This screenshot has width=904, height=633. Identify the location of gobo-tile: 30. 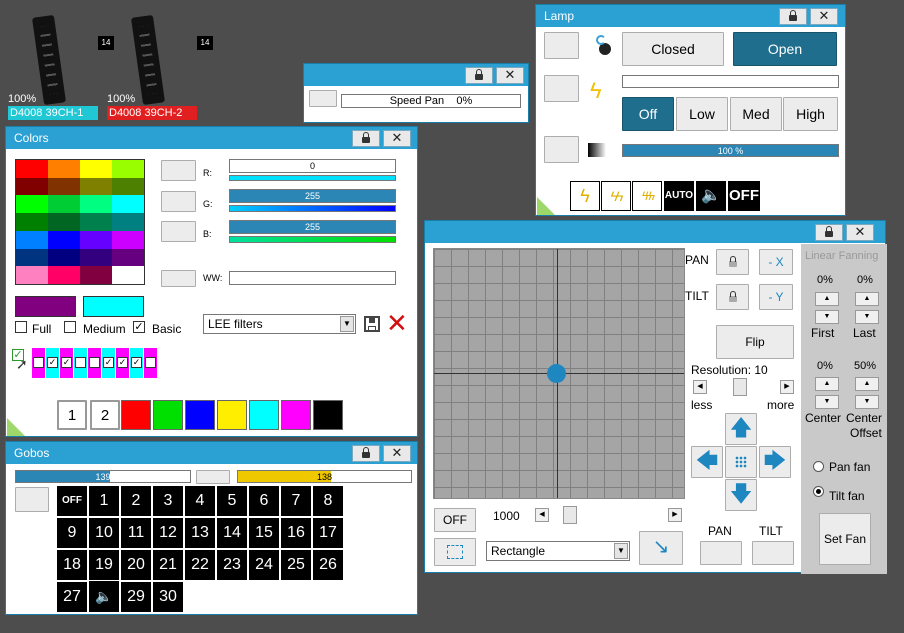
(168, 597).